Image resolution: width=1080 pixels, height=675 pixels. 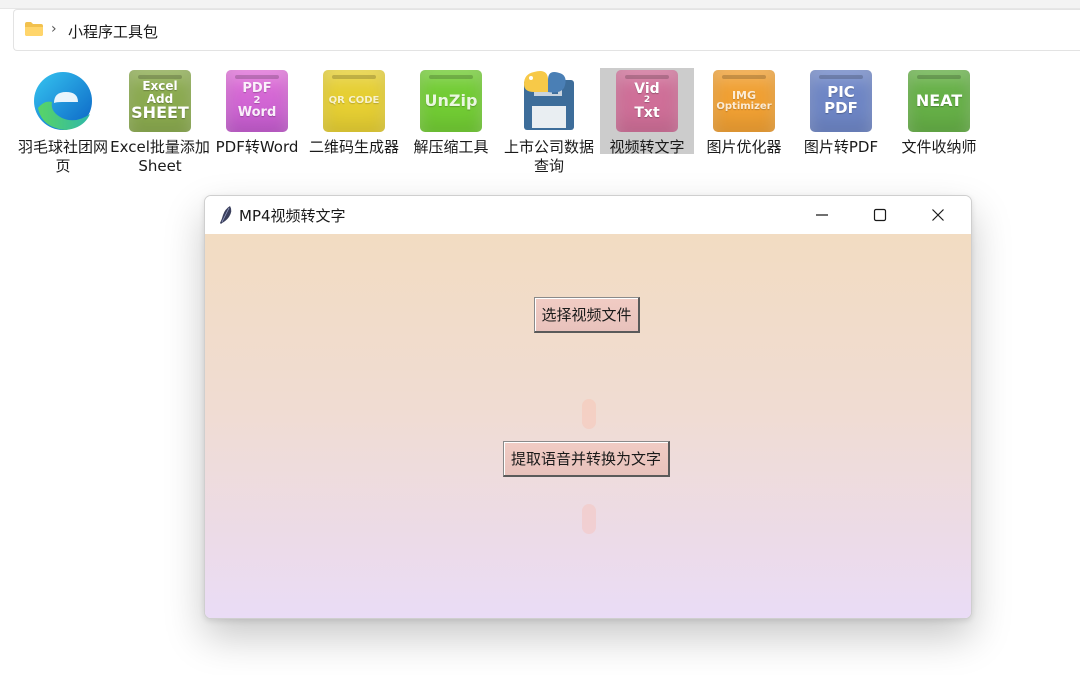 I want to click on file-item-unzip-tool: UnZip 解压缩工具, so click(x=451, y=122).